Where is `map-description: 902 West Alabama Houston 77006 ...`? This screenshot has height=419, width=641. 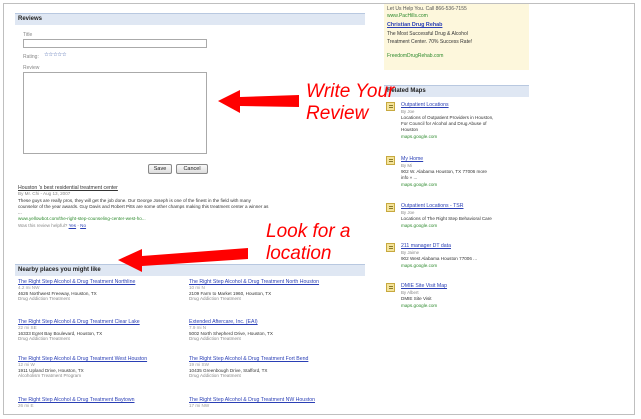 map-description: 902 West Alabama Houston 77006 ... is located at coordinates (464, 259).